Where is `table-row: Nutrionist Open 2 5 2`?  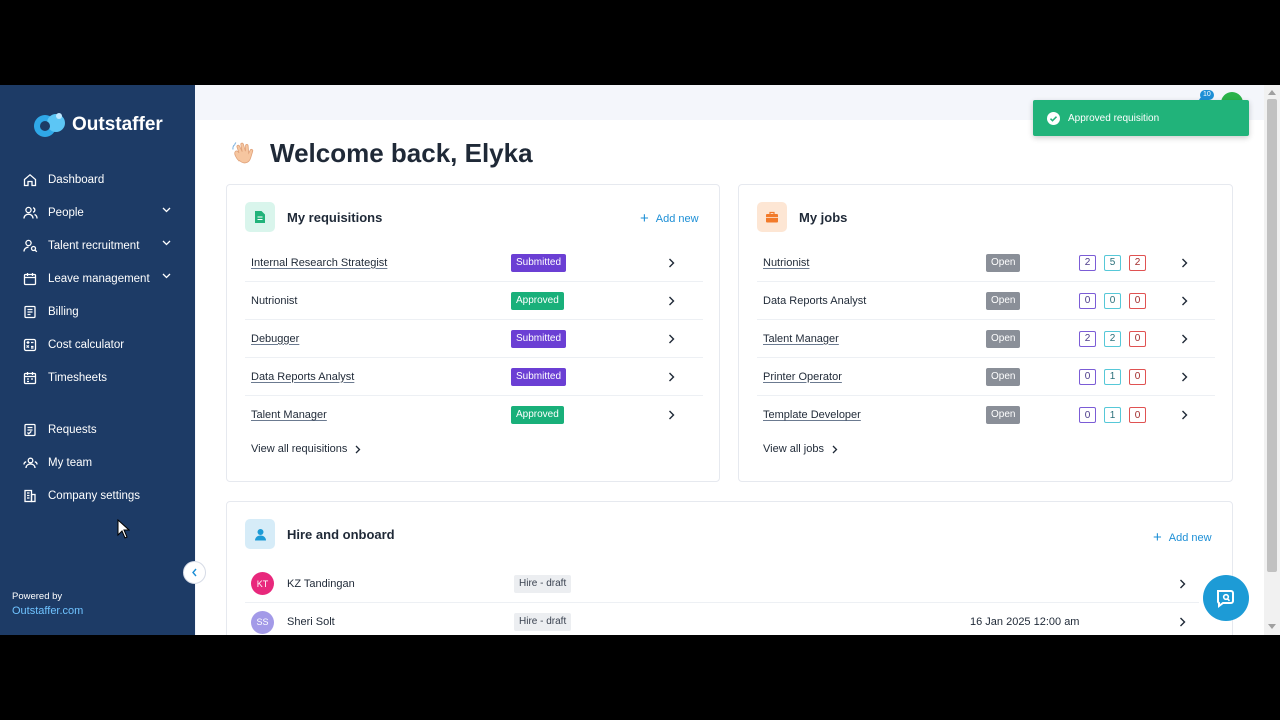
table-row: Nutrionist Open 2 5 2 is located at coordinates (986, 263).